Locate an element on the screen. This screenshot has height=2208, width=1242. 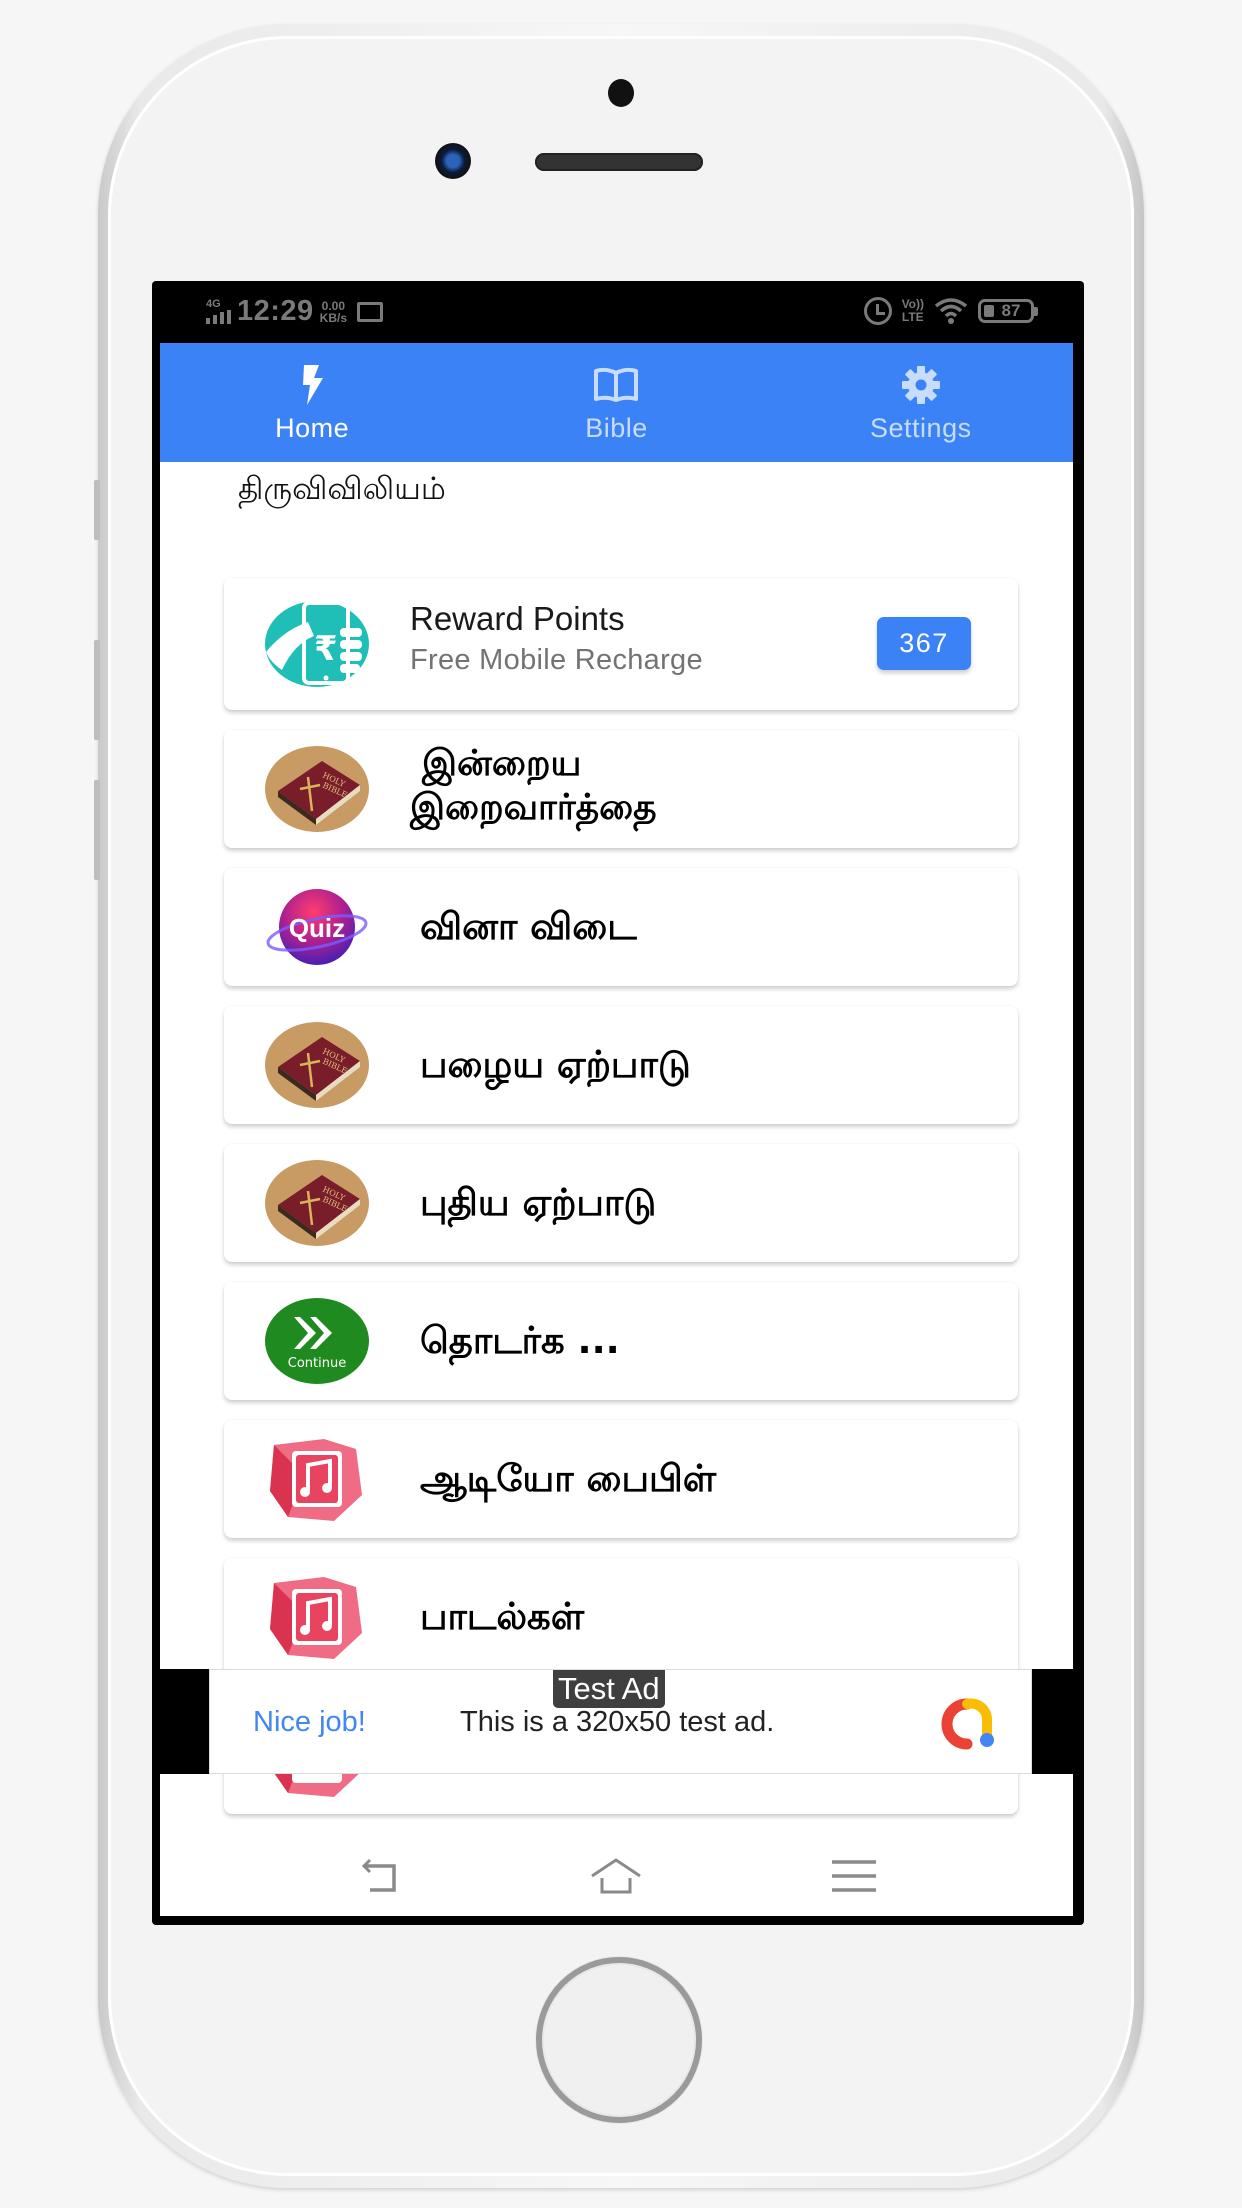
screen-cast-icon is located at coordinates (370, 311).